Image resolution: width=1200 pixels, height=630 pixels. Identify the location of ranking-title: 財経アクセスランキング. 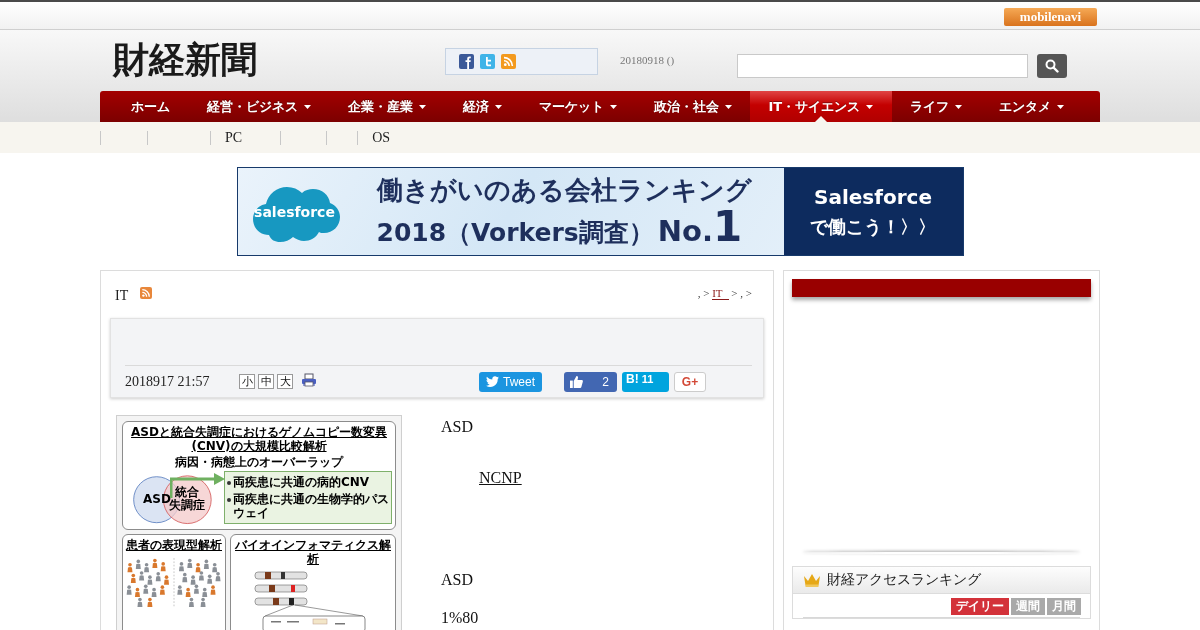
(904, 580).